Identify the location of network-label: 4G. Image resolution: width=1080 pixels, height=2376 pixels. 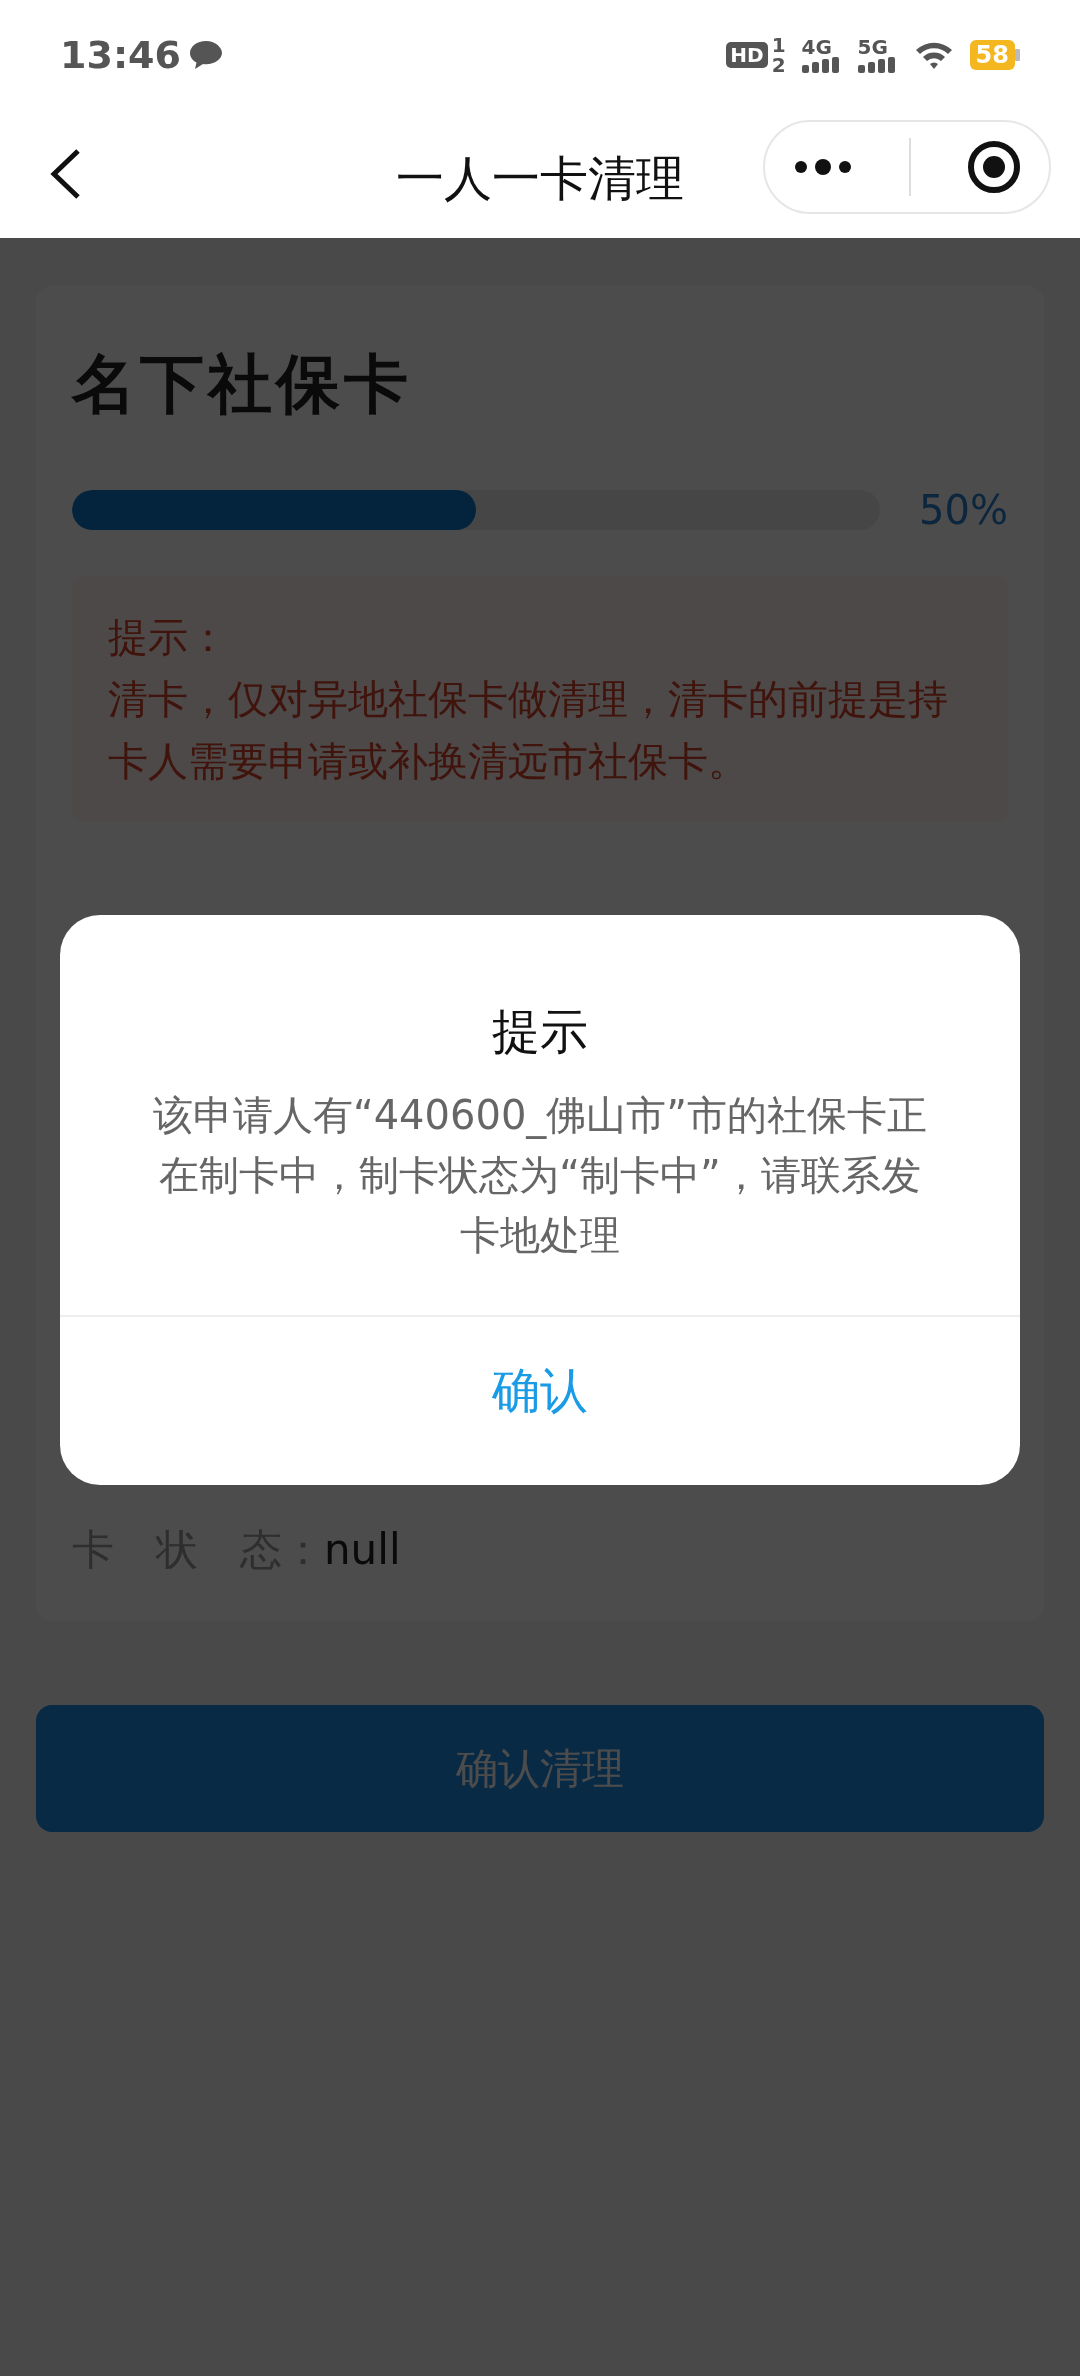
(817, 47).